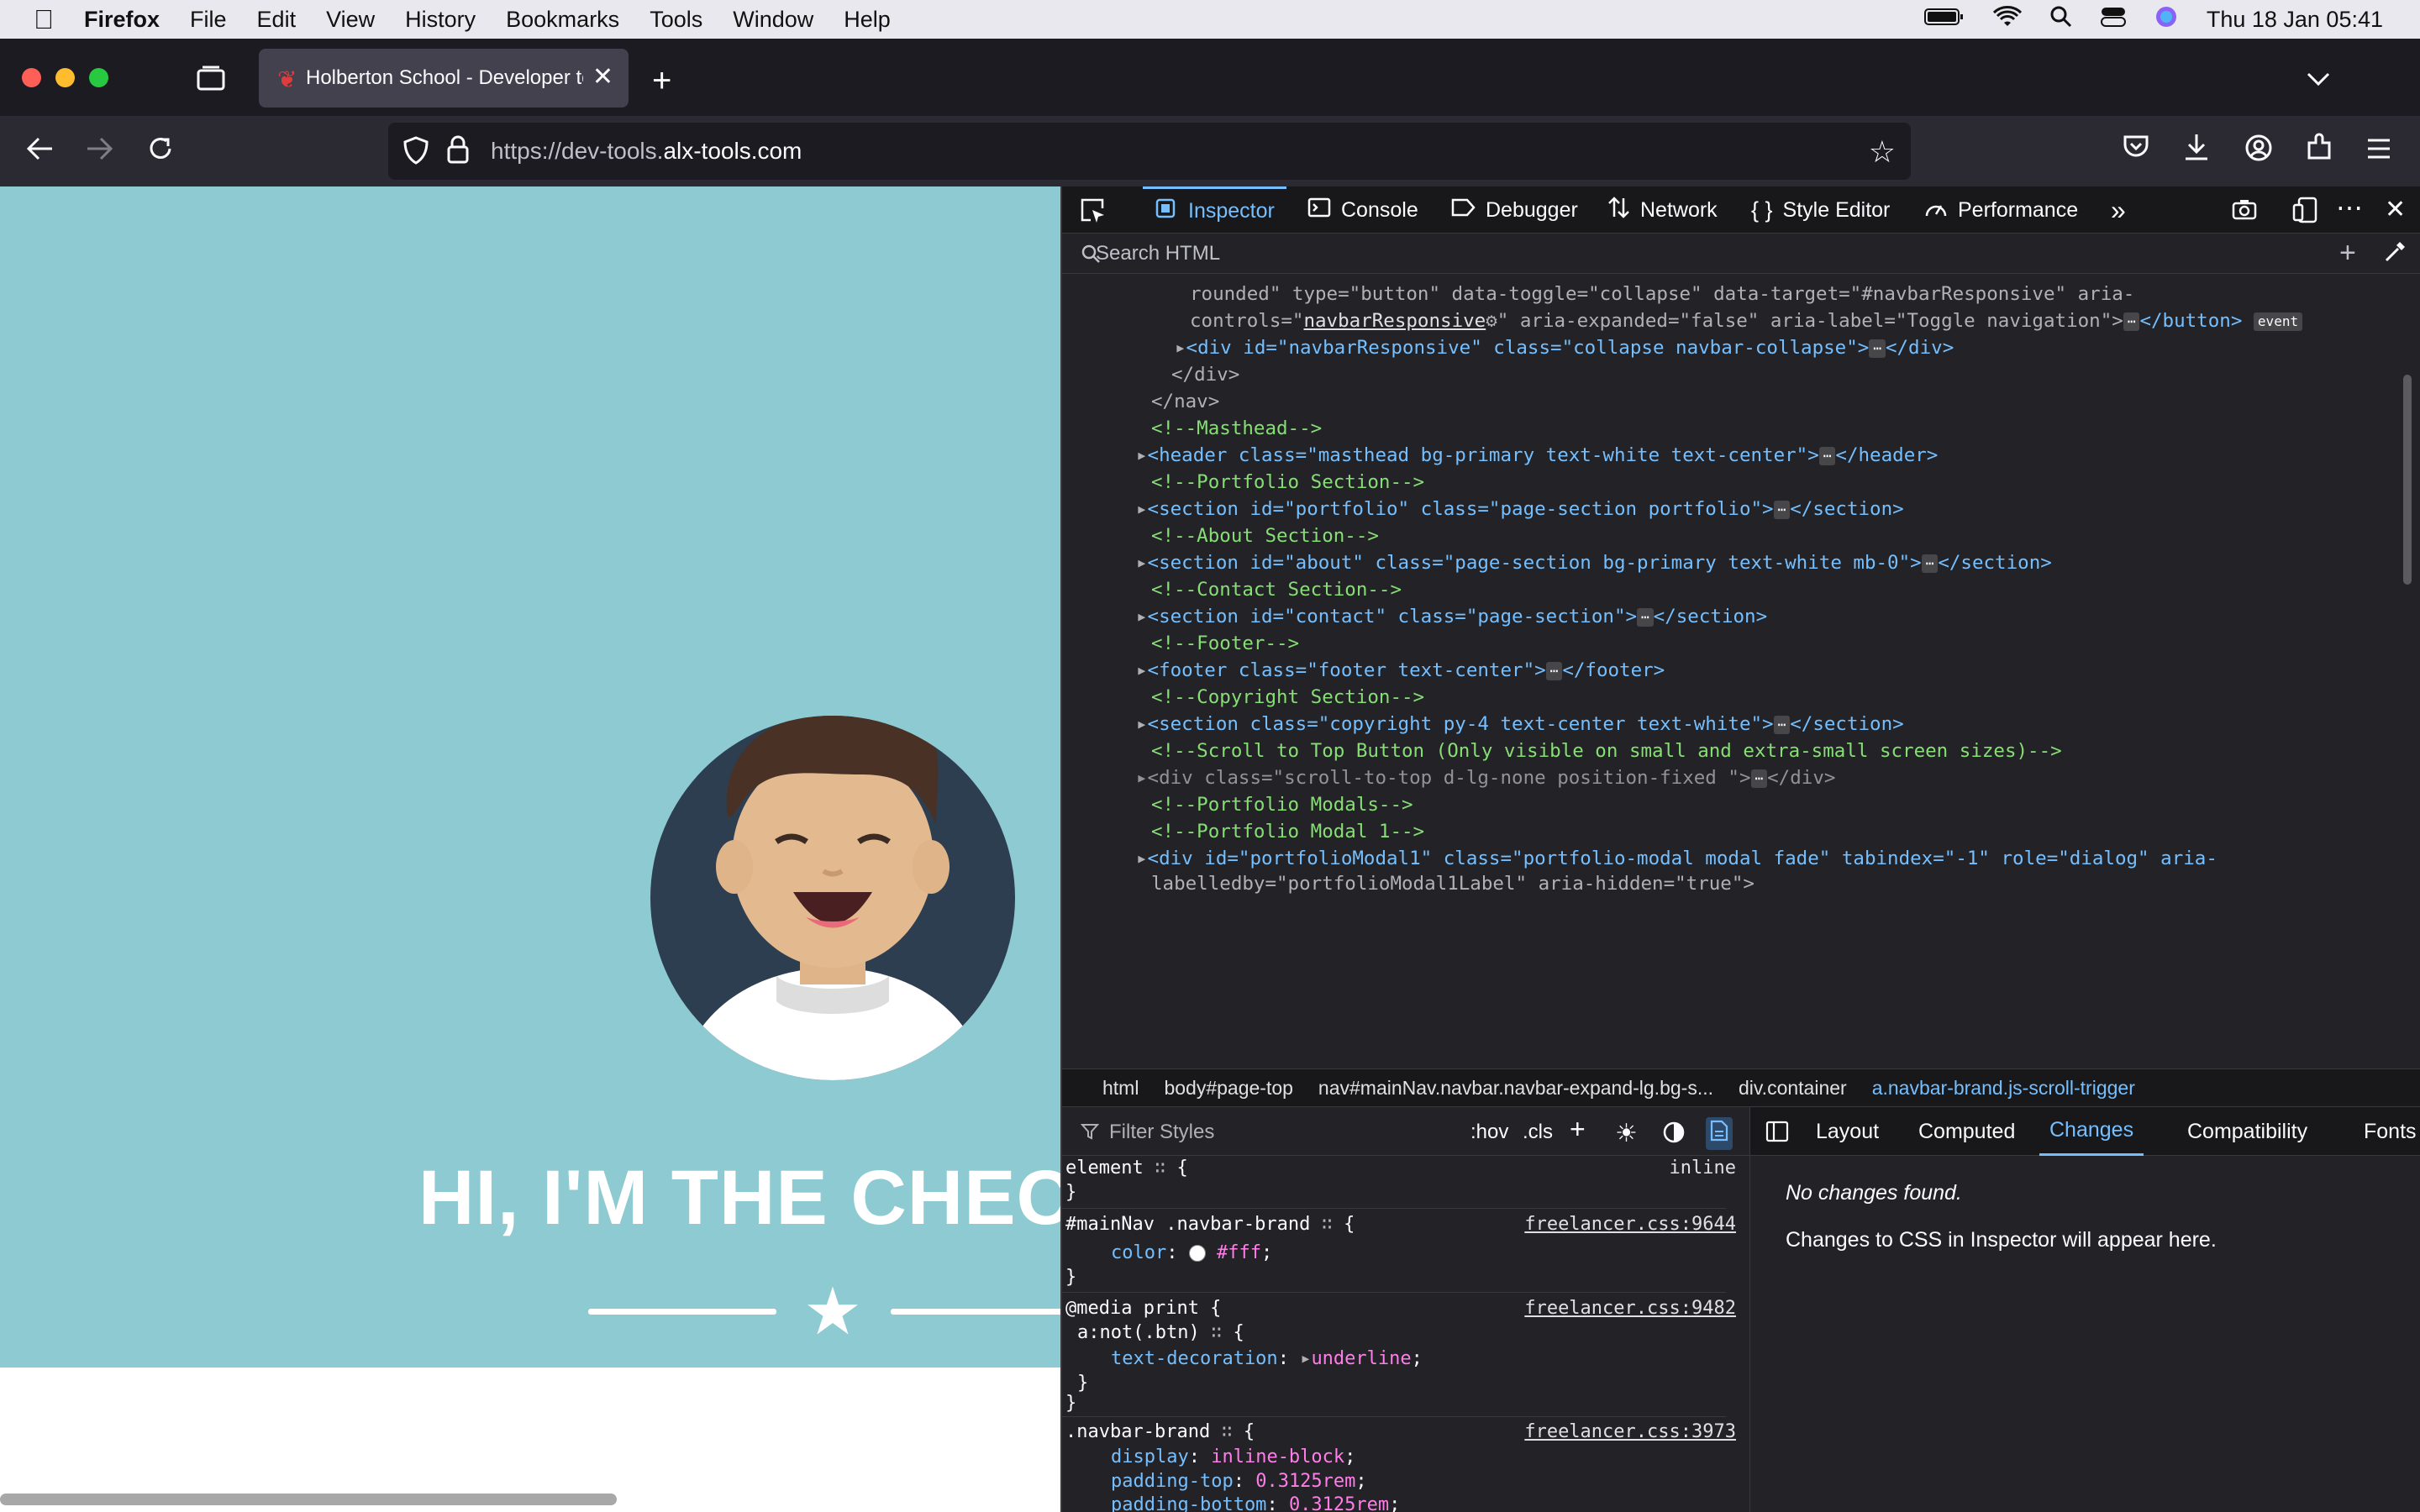 The height and width of the screenshot is (1512, 2420). I want to click on add-node-icon: +, so click(2347, 253).